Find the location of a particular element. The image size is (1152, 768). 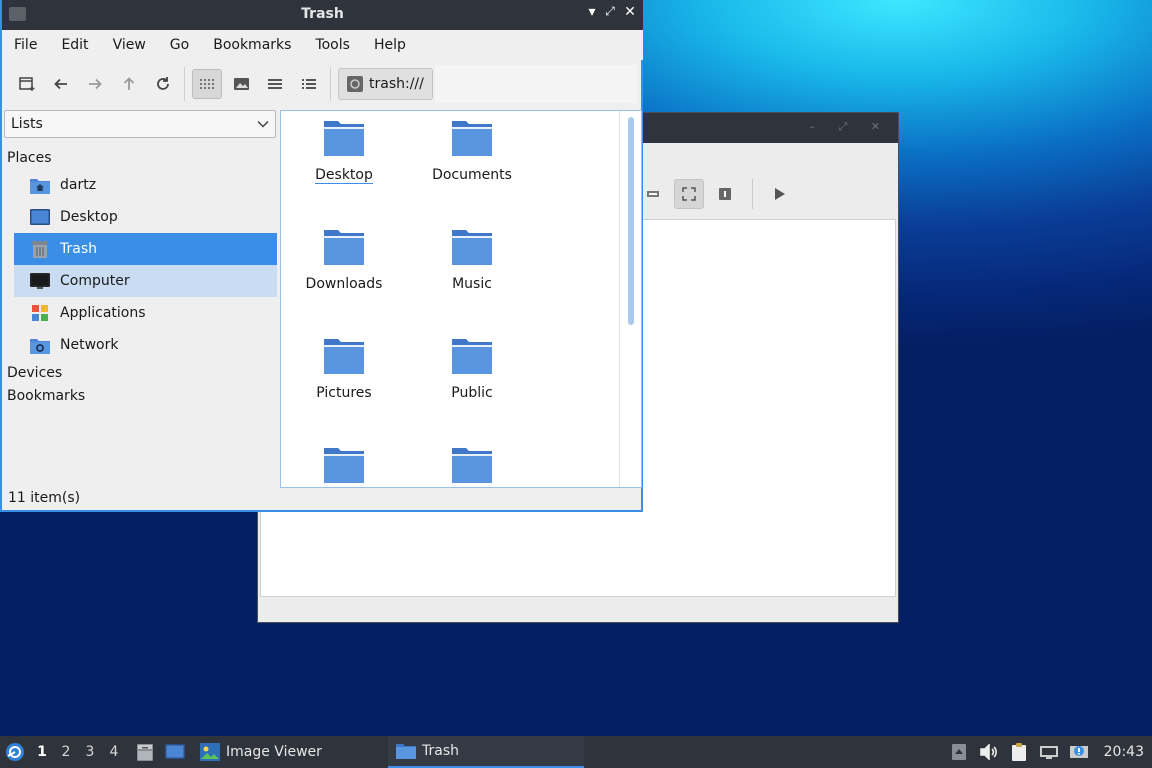

sidebar-item-applications: Applications is located at coordinates (145, 313).